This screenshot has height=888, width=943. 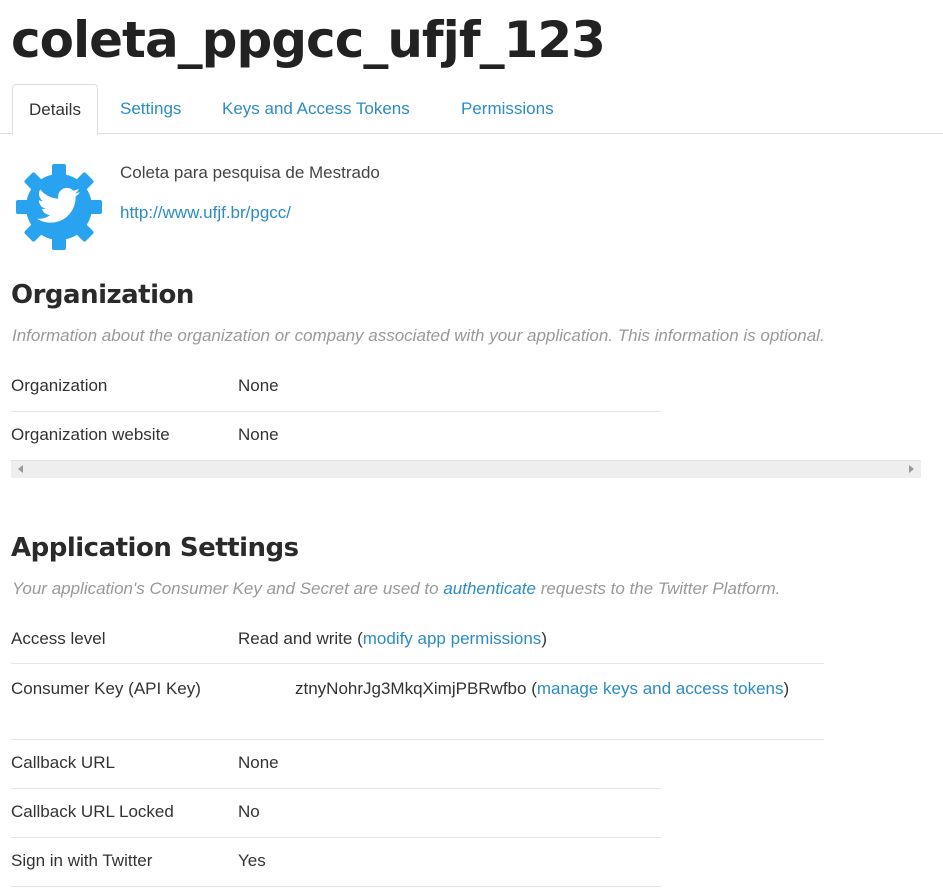 I want to click on consumer-key-label: Consumer Key (API Key), so click(x=106, y=688).